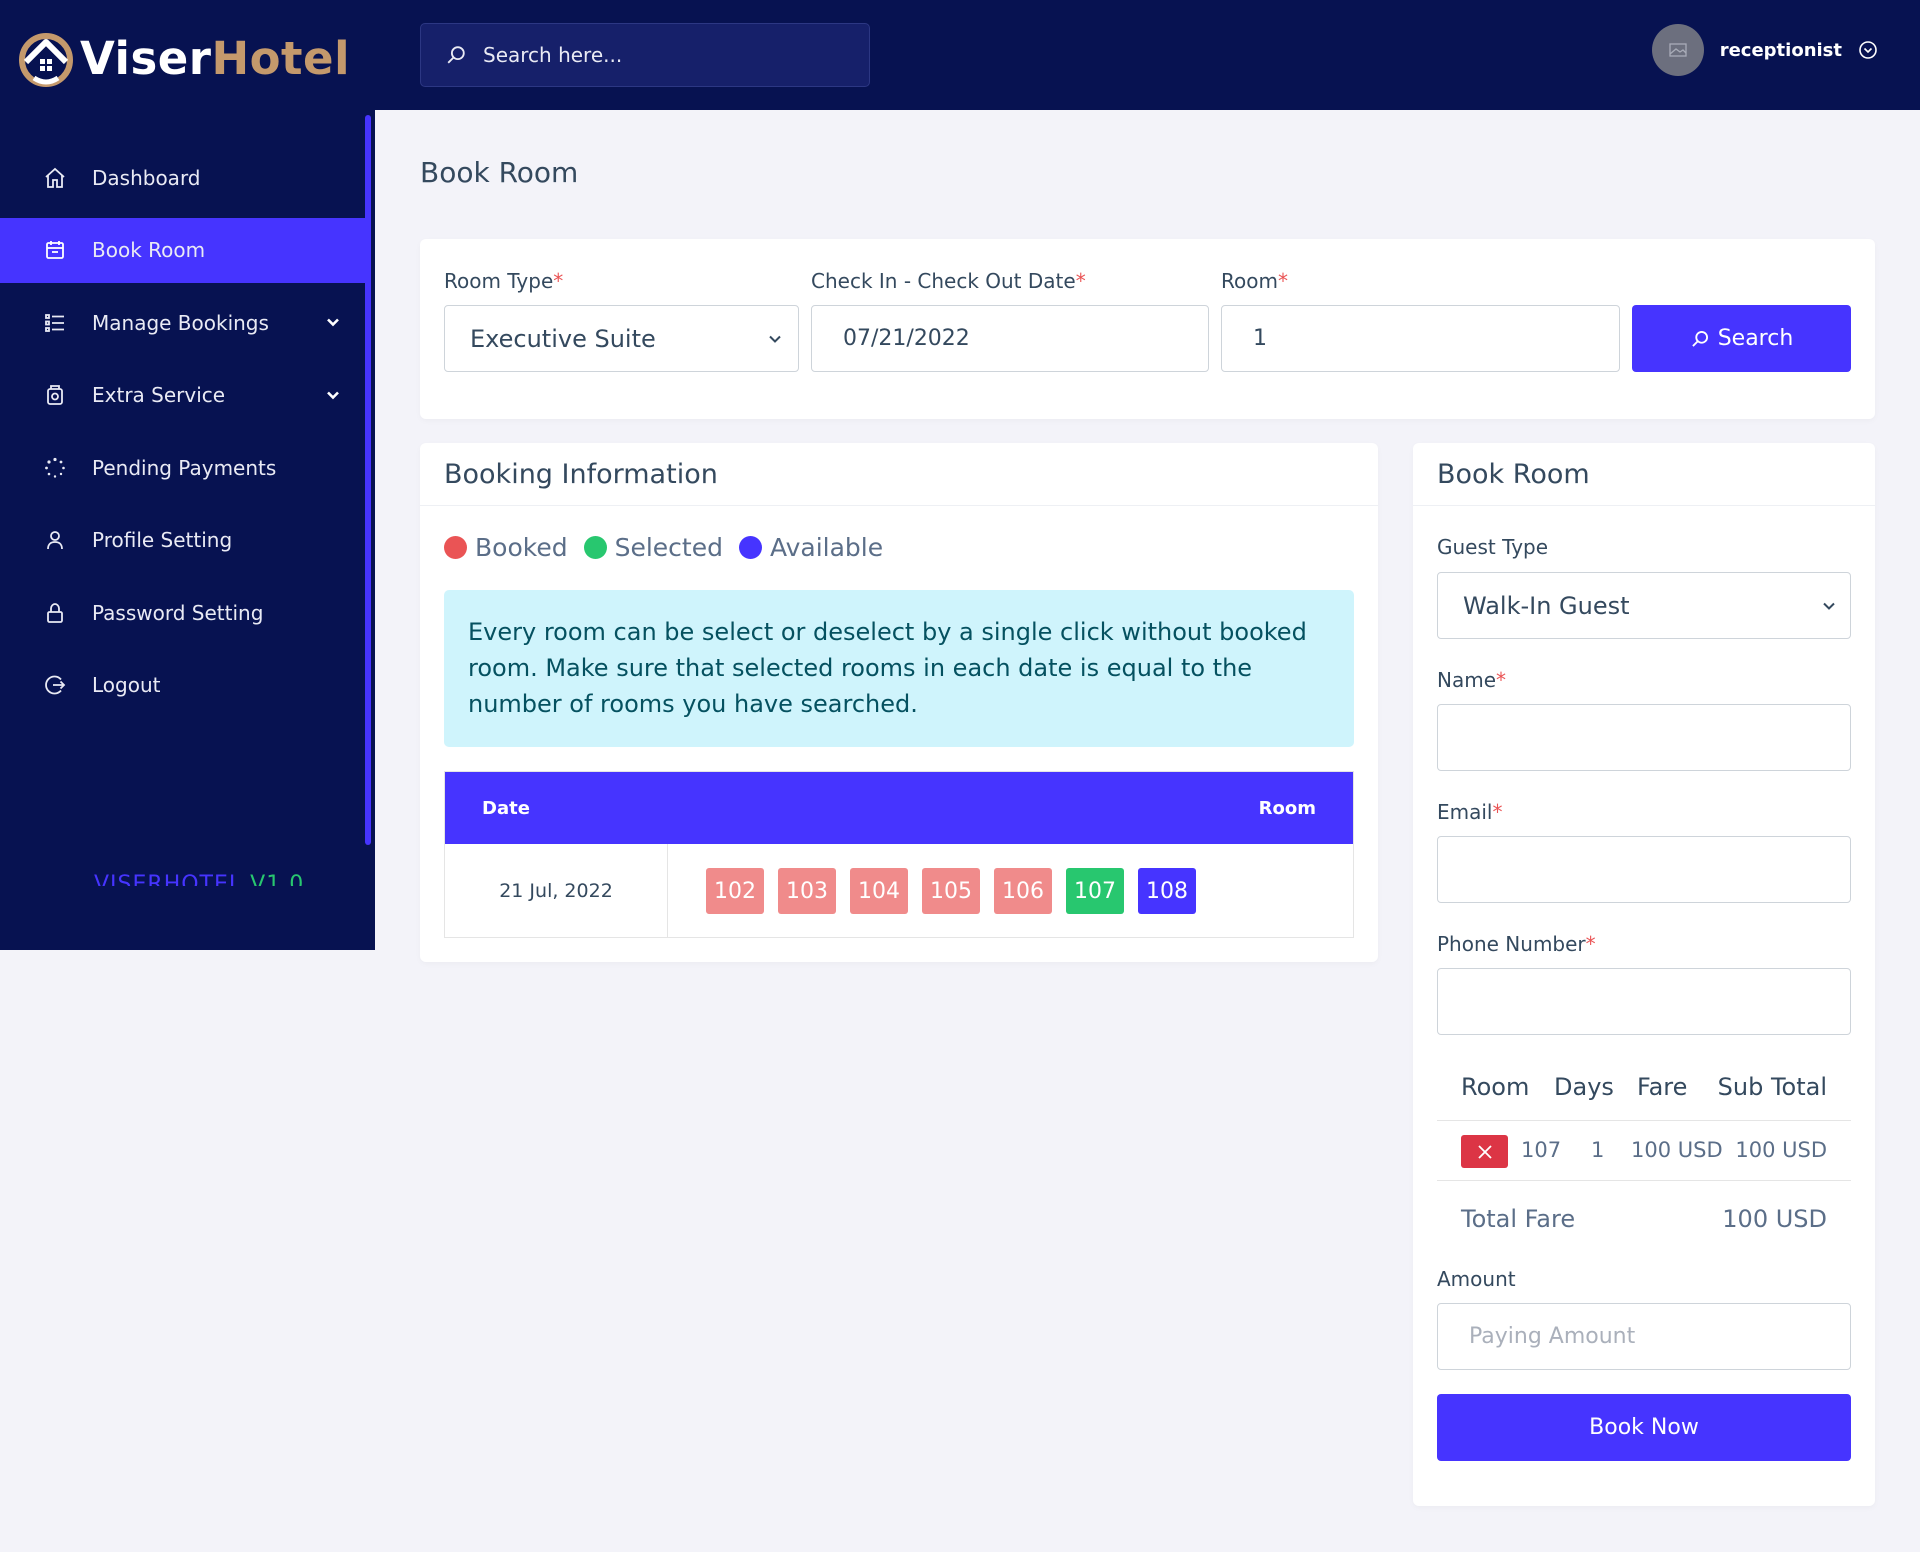  Describe the element at coordinates (1167, 891) in the screenshot. I see `room-108-button: 108` at that location.